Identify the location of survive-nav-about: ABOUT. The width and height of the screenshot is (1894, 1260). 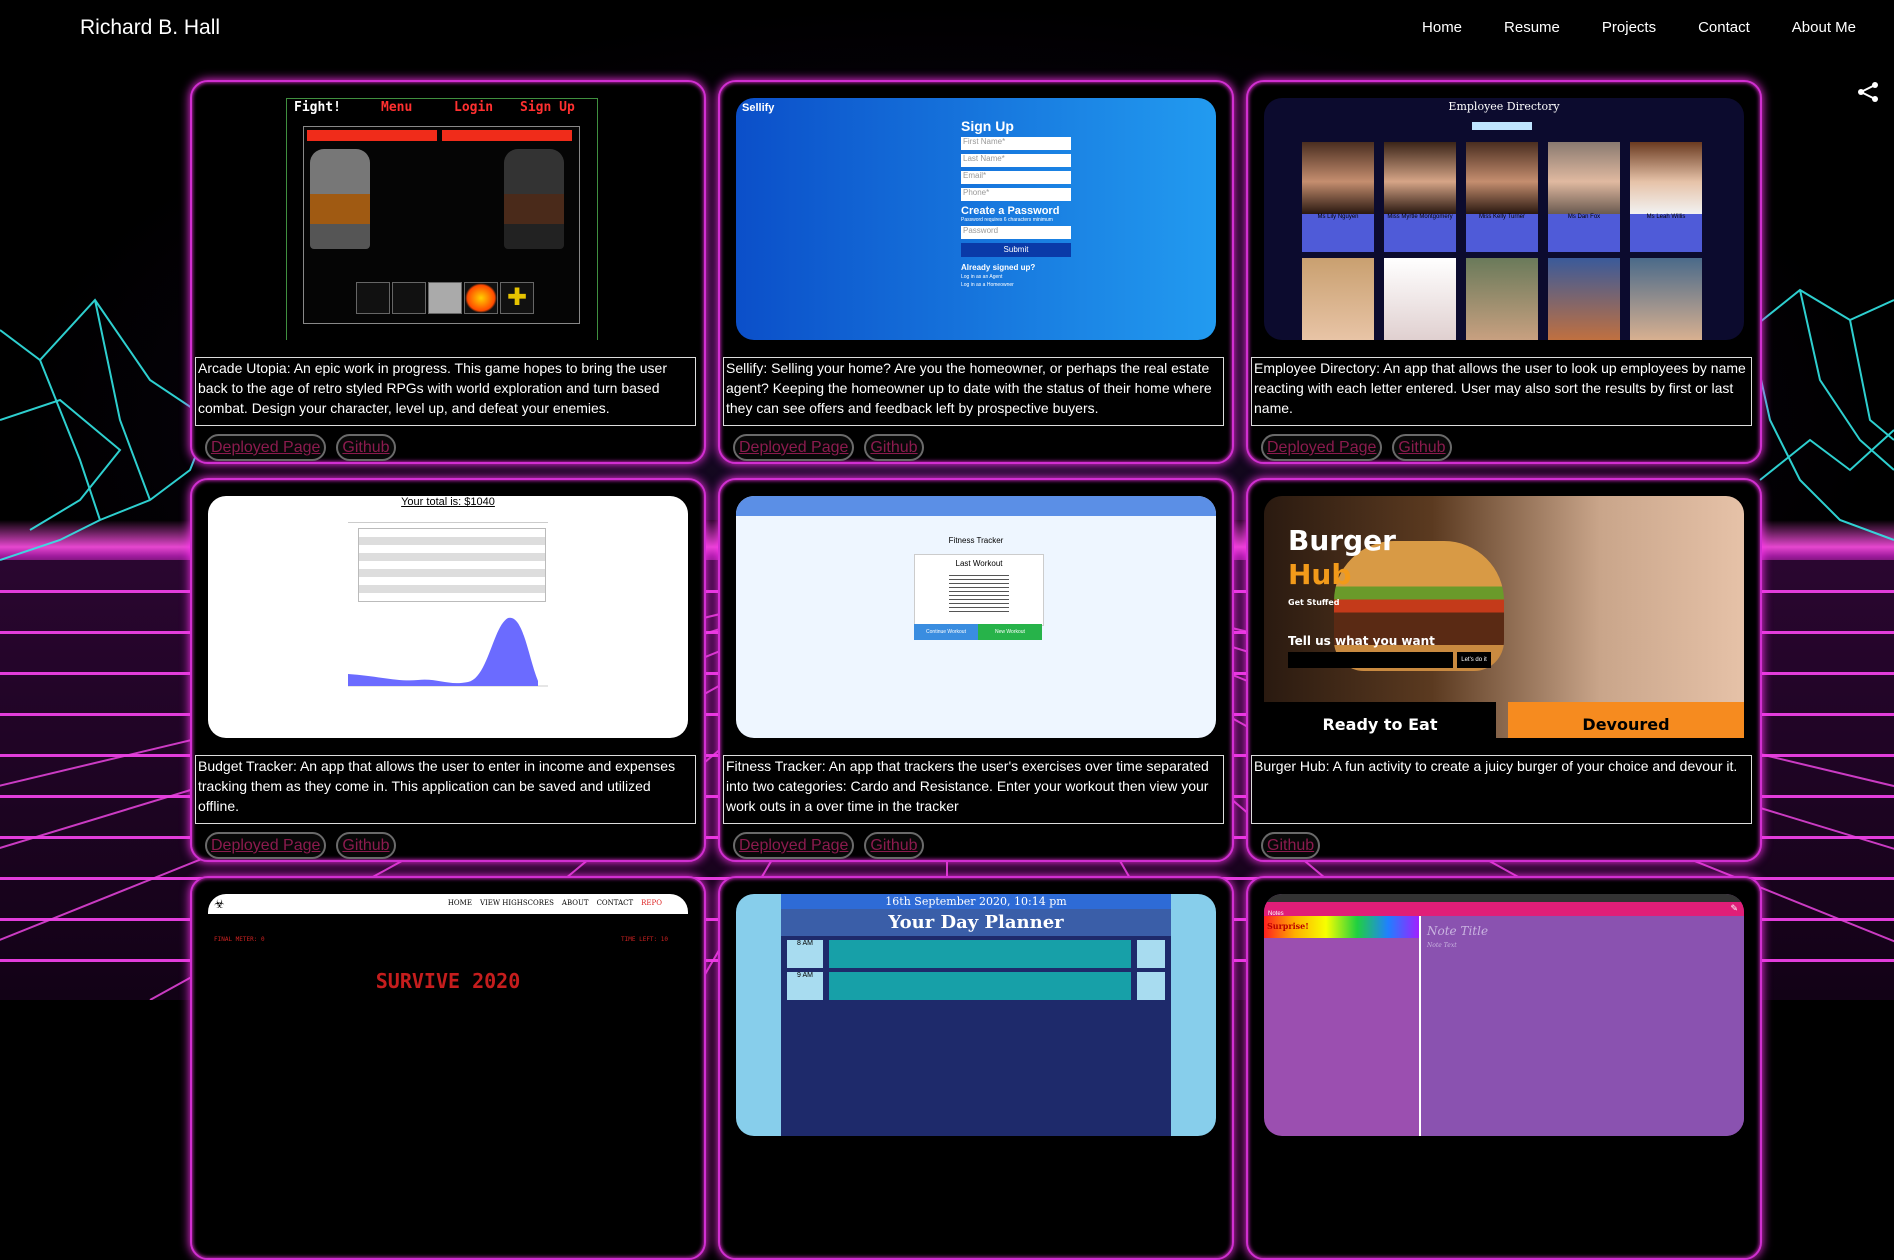
(575, 903).